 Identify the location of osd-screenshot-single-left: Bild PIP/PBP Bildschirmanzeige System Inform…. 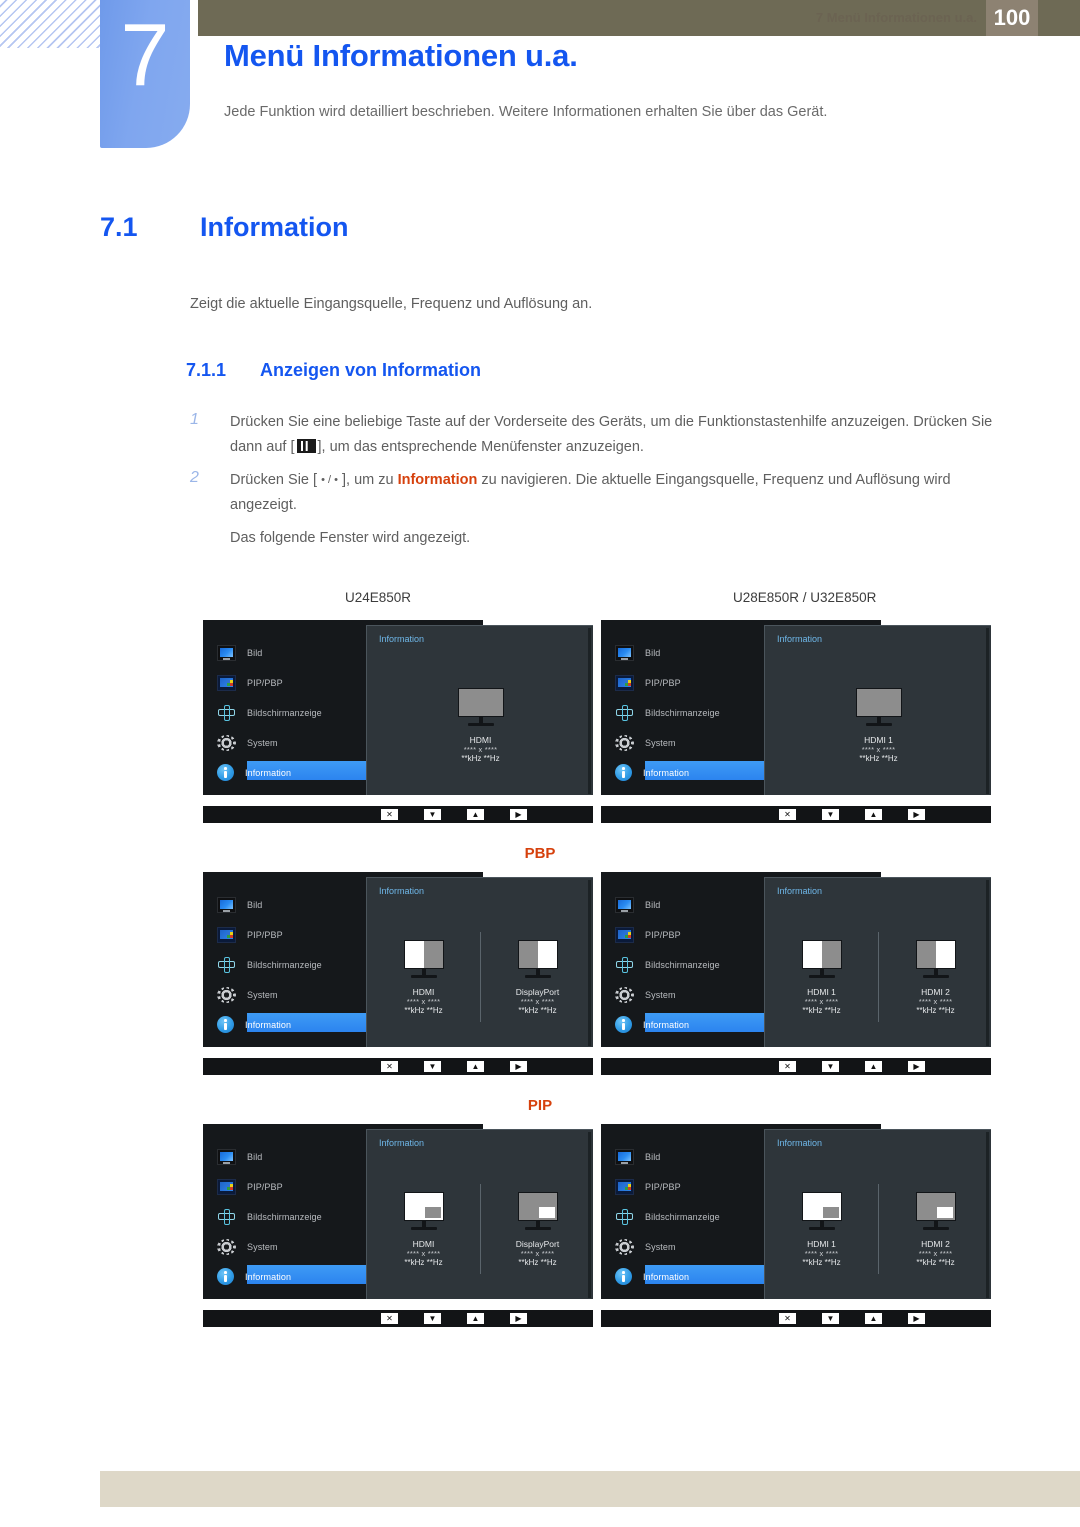
(398, 725).